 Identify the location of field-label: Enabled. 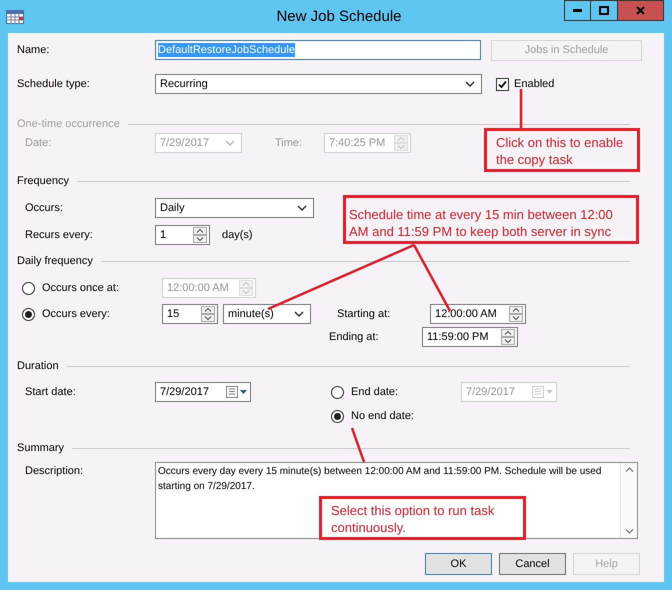
(534, 84).